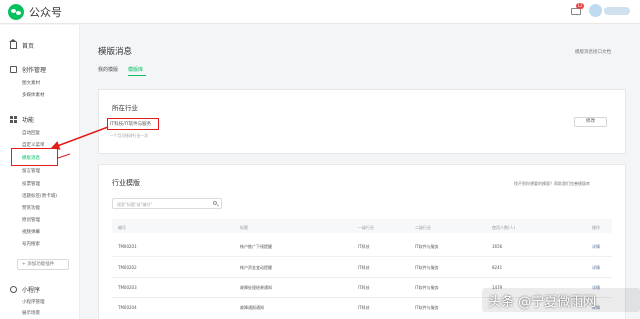 The width and height of the screenshot is (640, 319). I want to click on mail-badge: 12, so click(580, 6).